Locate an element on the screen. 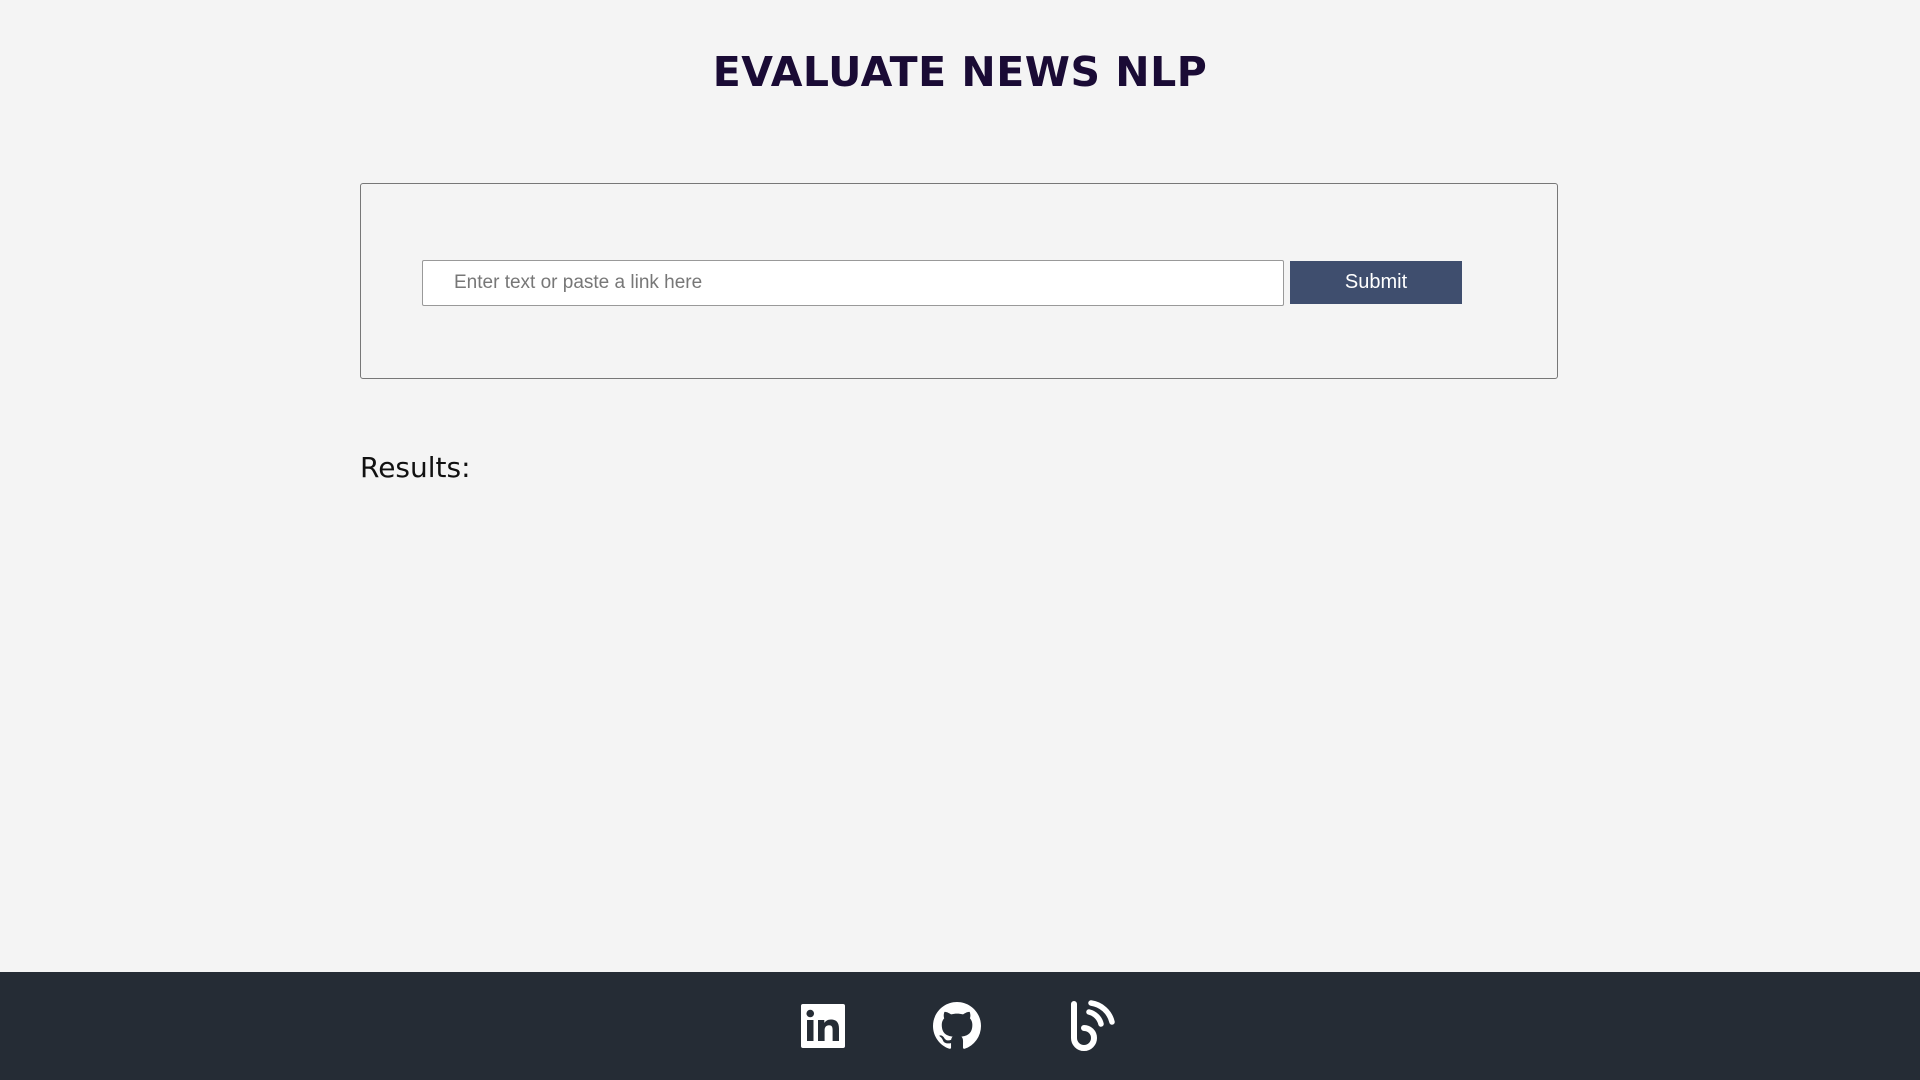 The width and height of the screenshot is (1920, 1080). submit-button: Submit is located at coordinates (1376, 282).